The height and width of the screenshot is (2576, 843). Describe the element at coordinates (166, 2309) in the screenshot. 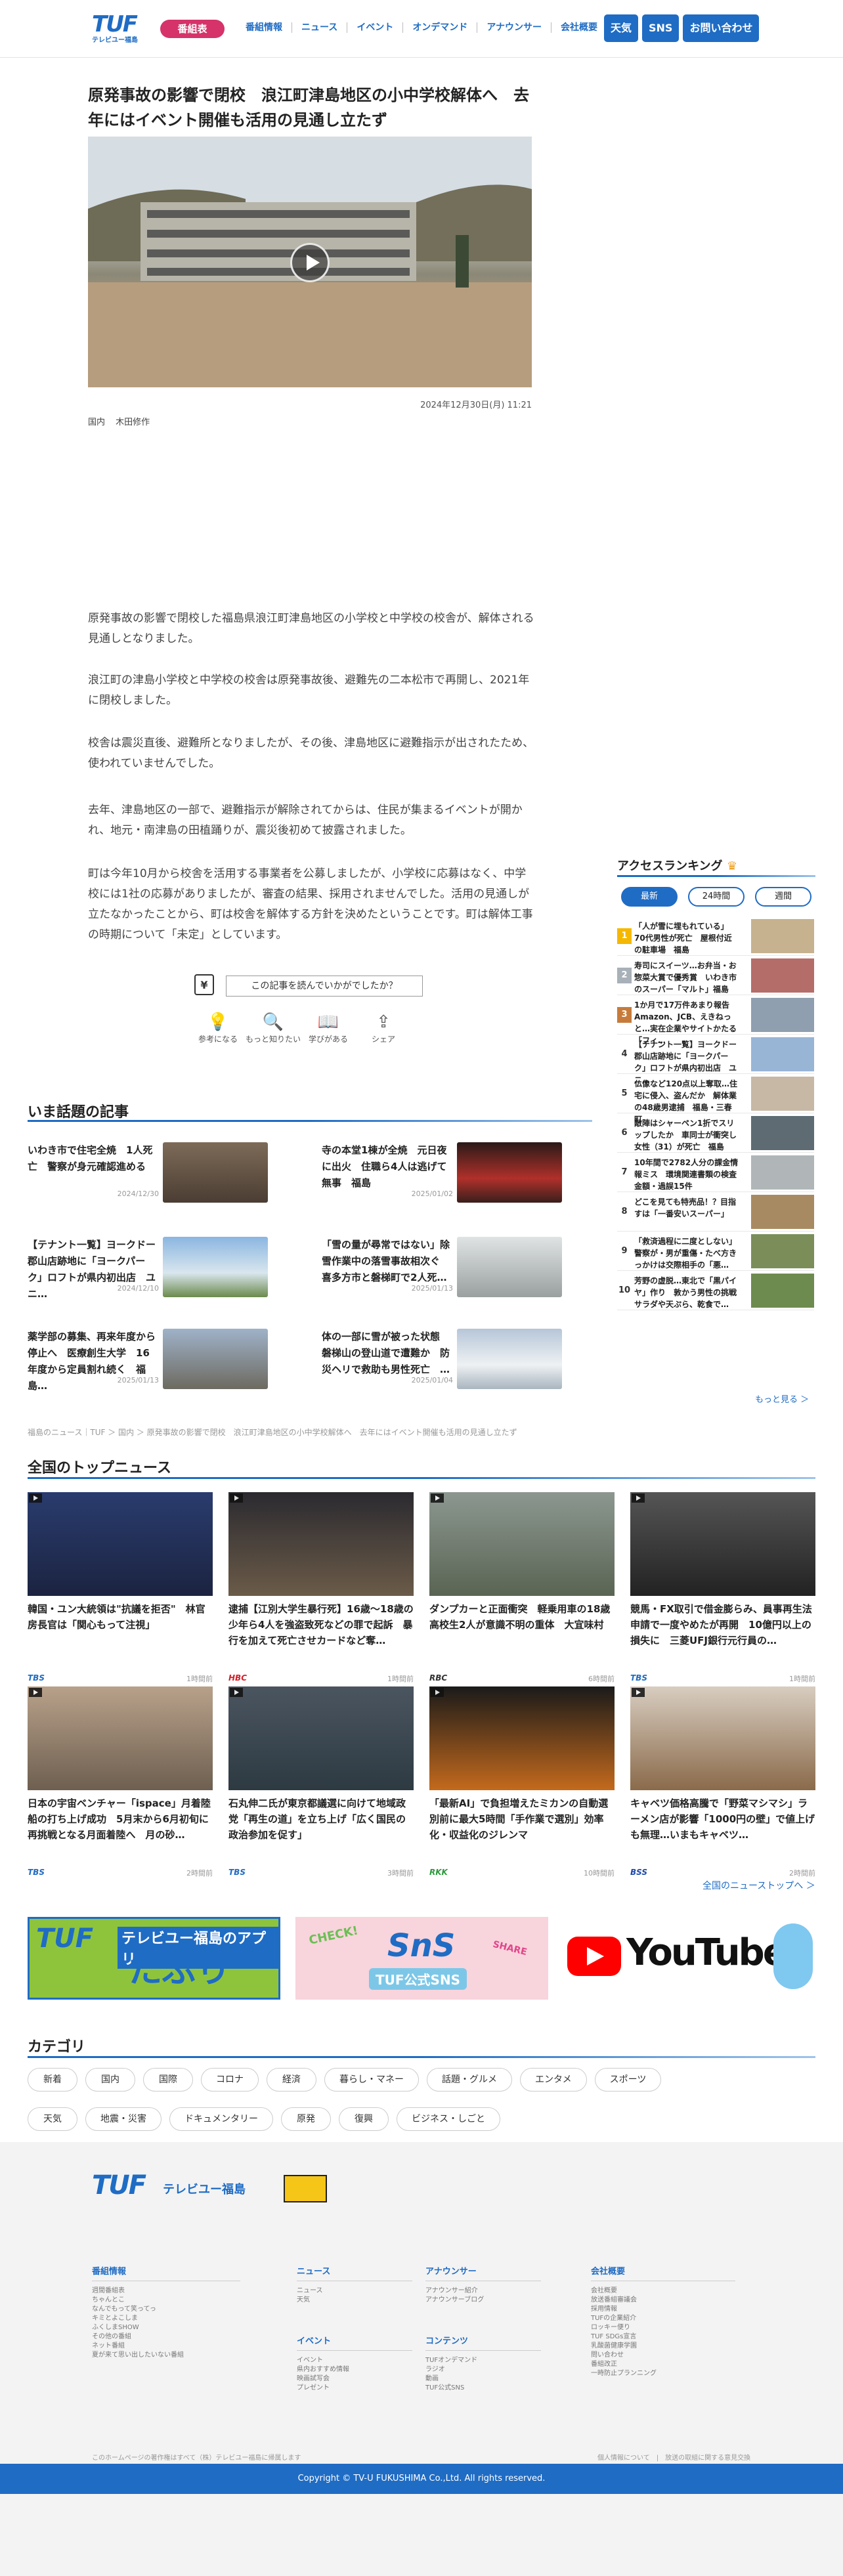

I see `footer-link: なんでもって笑ってっ` at that location.